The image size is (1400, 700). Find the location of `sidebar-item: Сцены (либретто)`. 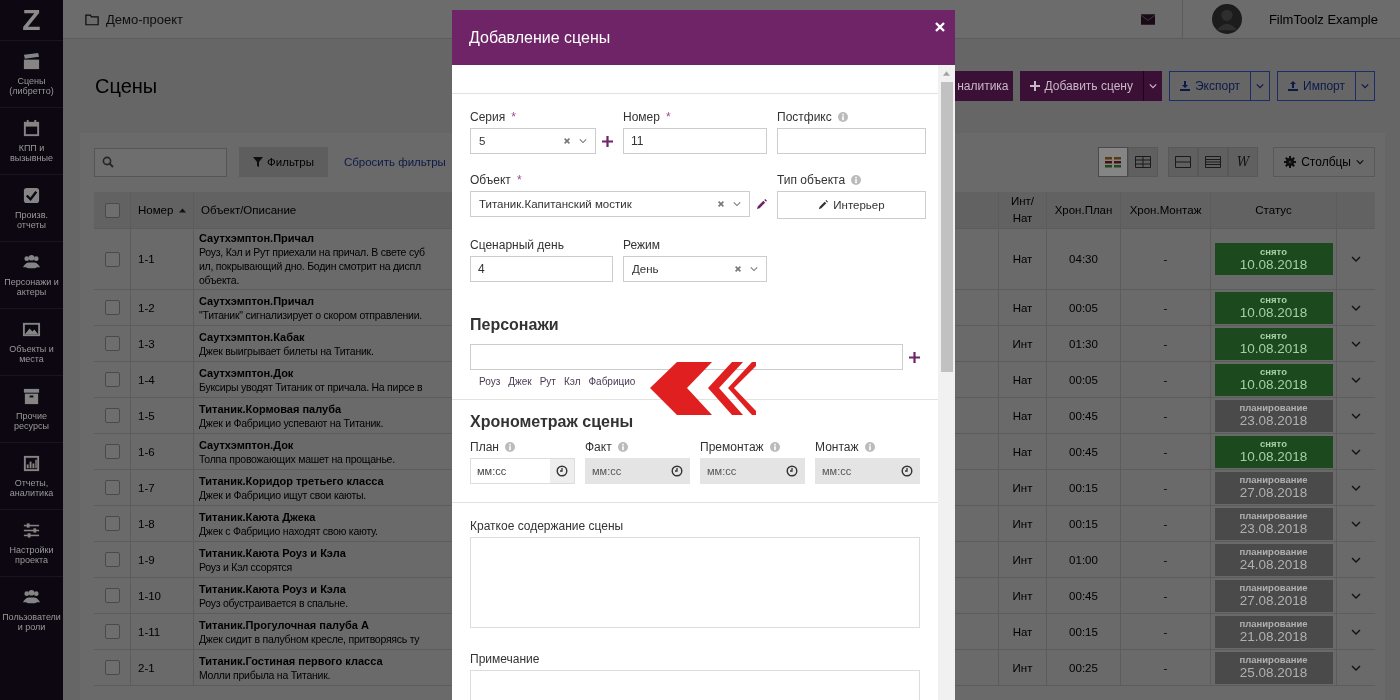

sidebar-item: Сцены (либретто) is located at coordinates (31, 73).